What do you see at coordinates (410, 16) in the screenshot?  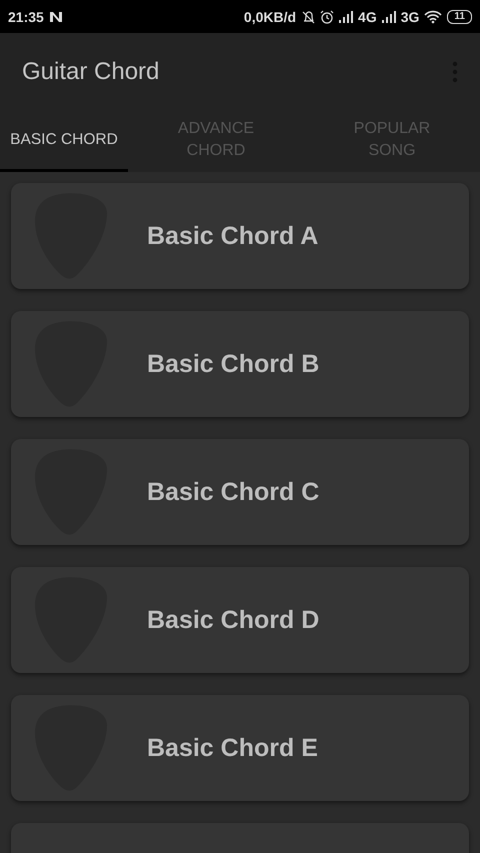 I see `network-type: 3G` at bounding box center [410, 16].